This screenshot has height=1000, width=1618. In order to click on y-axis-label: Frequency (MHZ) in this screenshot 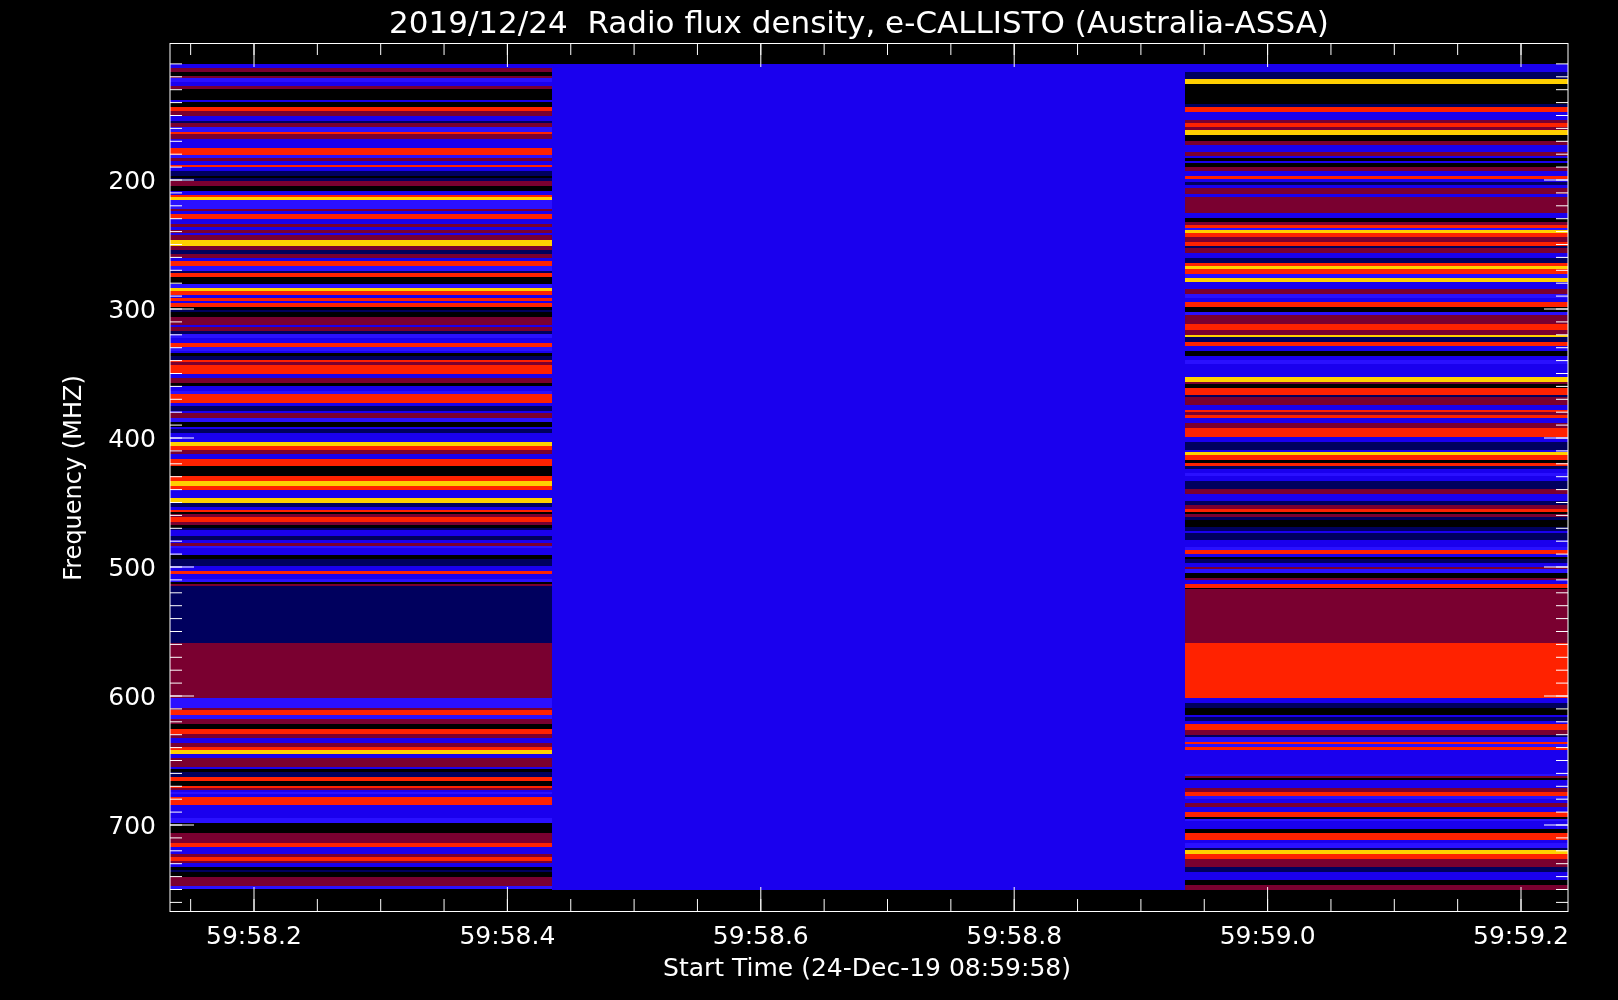, I will do `click(73, 478)`.